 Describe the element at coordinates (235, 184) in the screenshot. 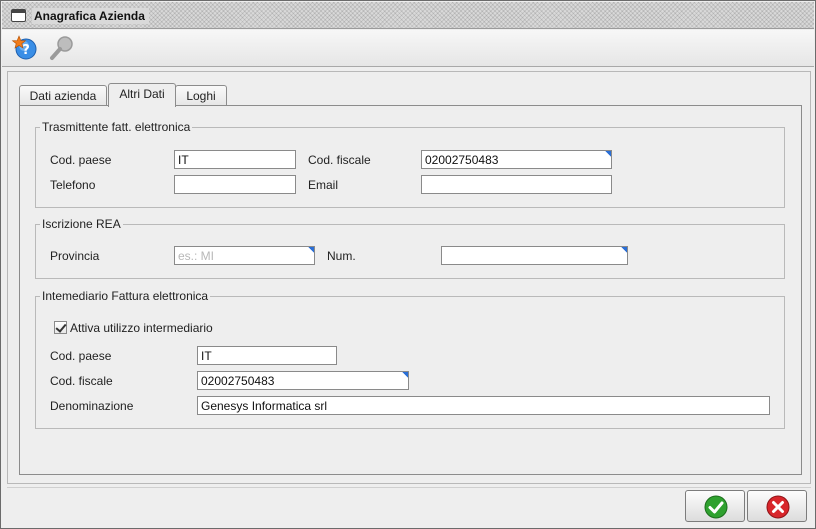

I see `telefono-input` at that location.